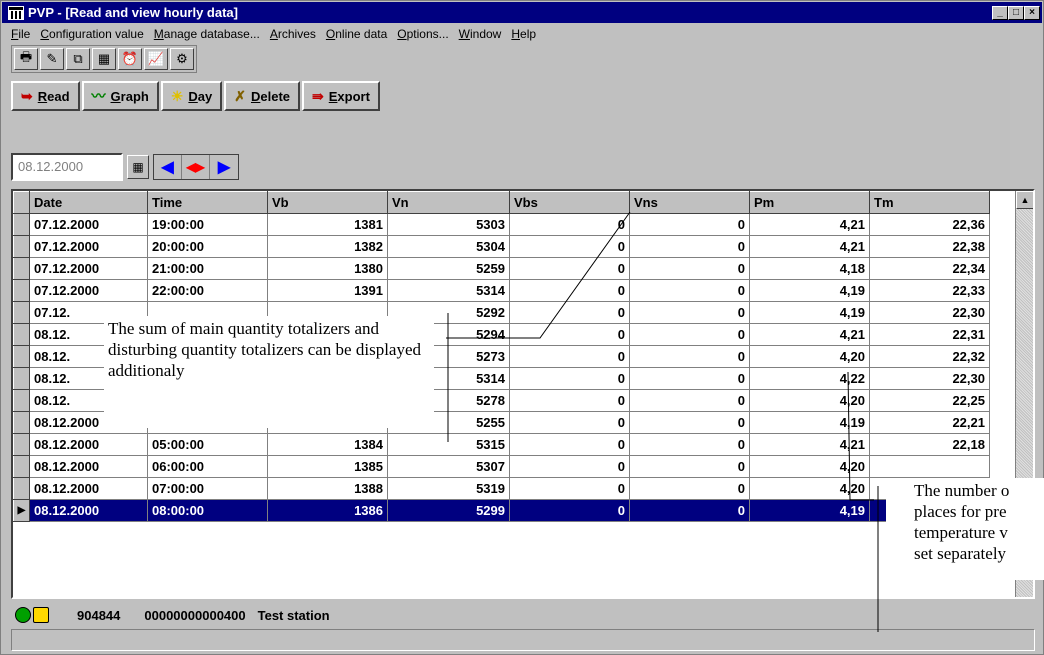 The image size is (1044, 655). I want to click on table-row: 08.12.2000 07:00:00 1388 5319 0 0 4,20, so click(501, 488).